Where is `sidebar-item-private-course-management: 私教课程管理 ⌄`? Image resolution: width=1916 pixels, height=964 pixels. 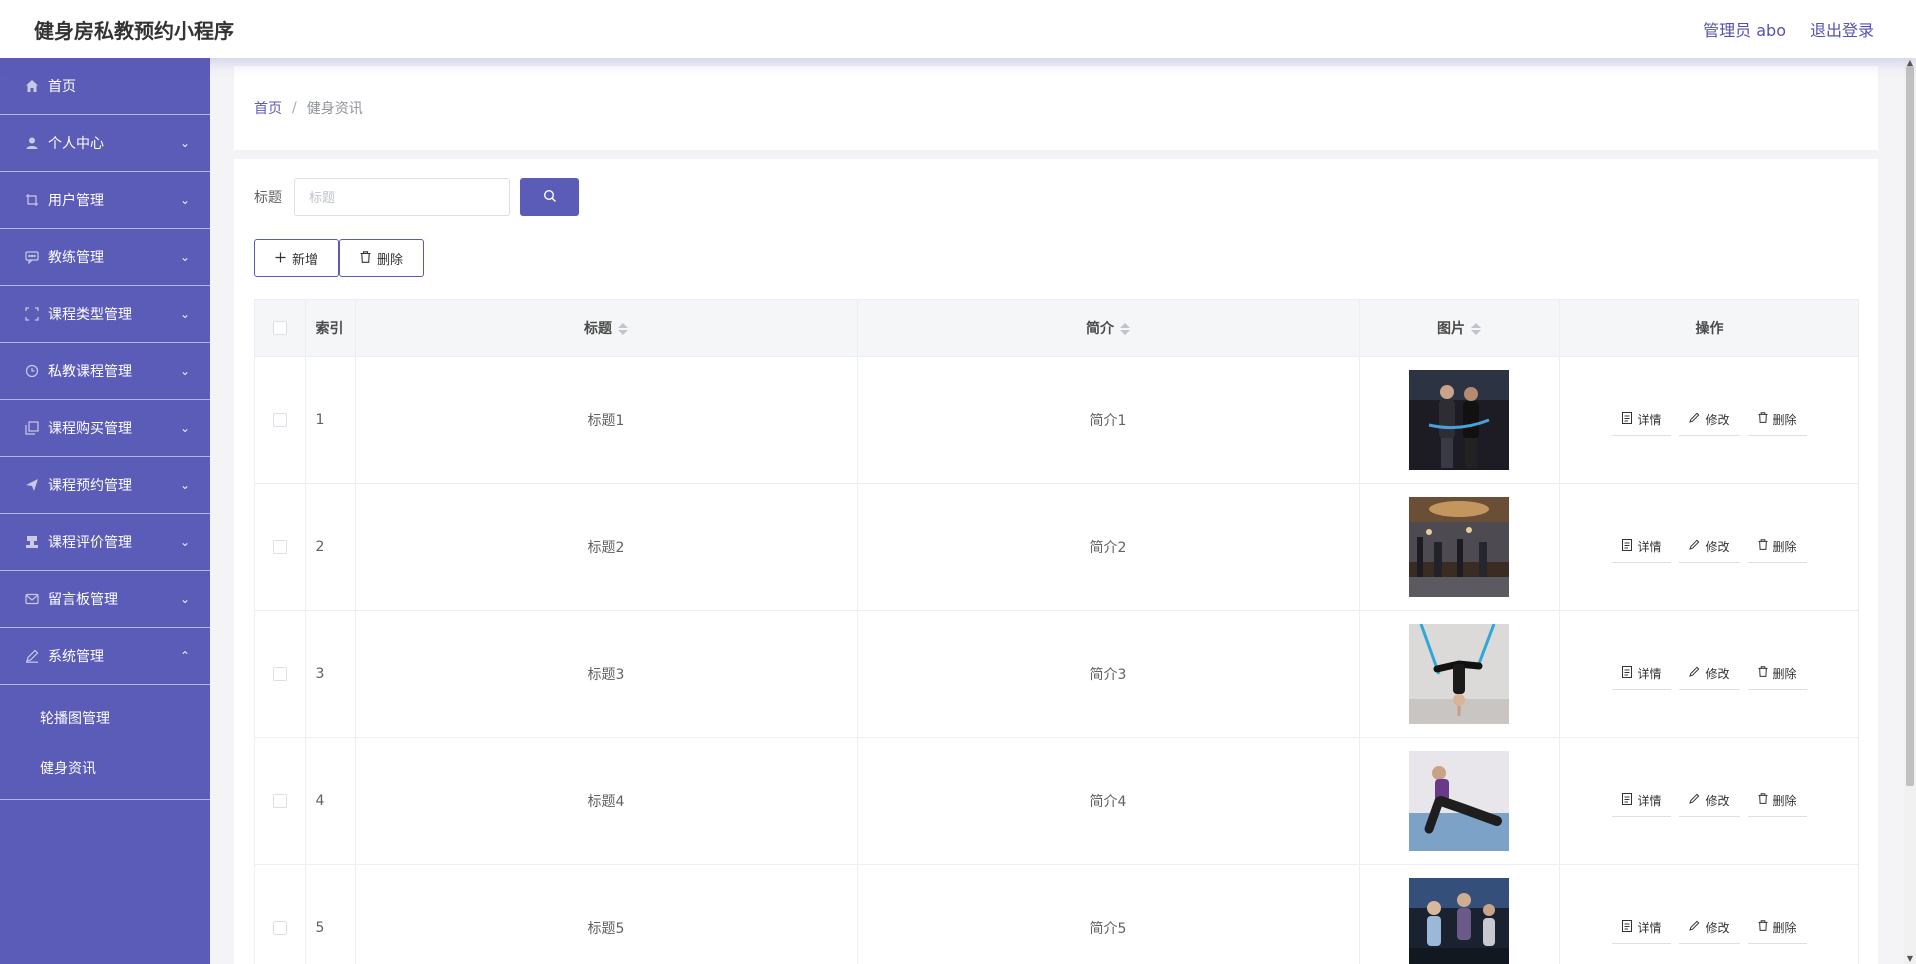
sidebar-item-private-course-management: 私教课程管理 ⌄ is located at coordinates (105, 371).